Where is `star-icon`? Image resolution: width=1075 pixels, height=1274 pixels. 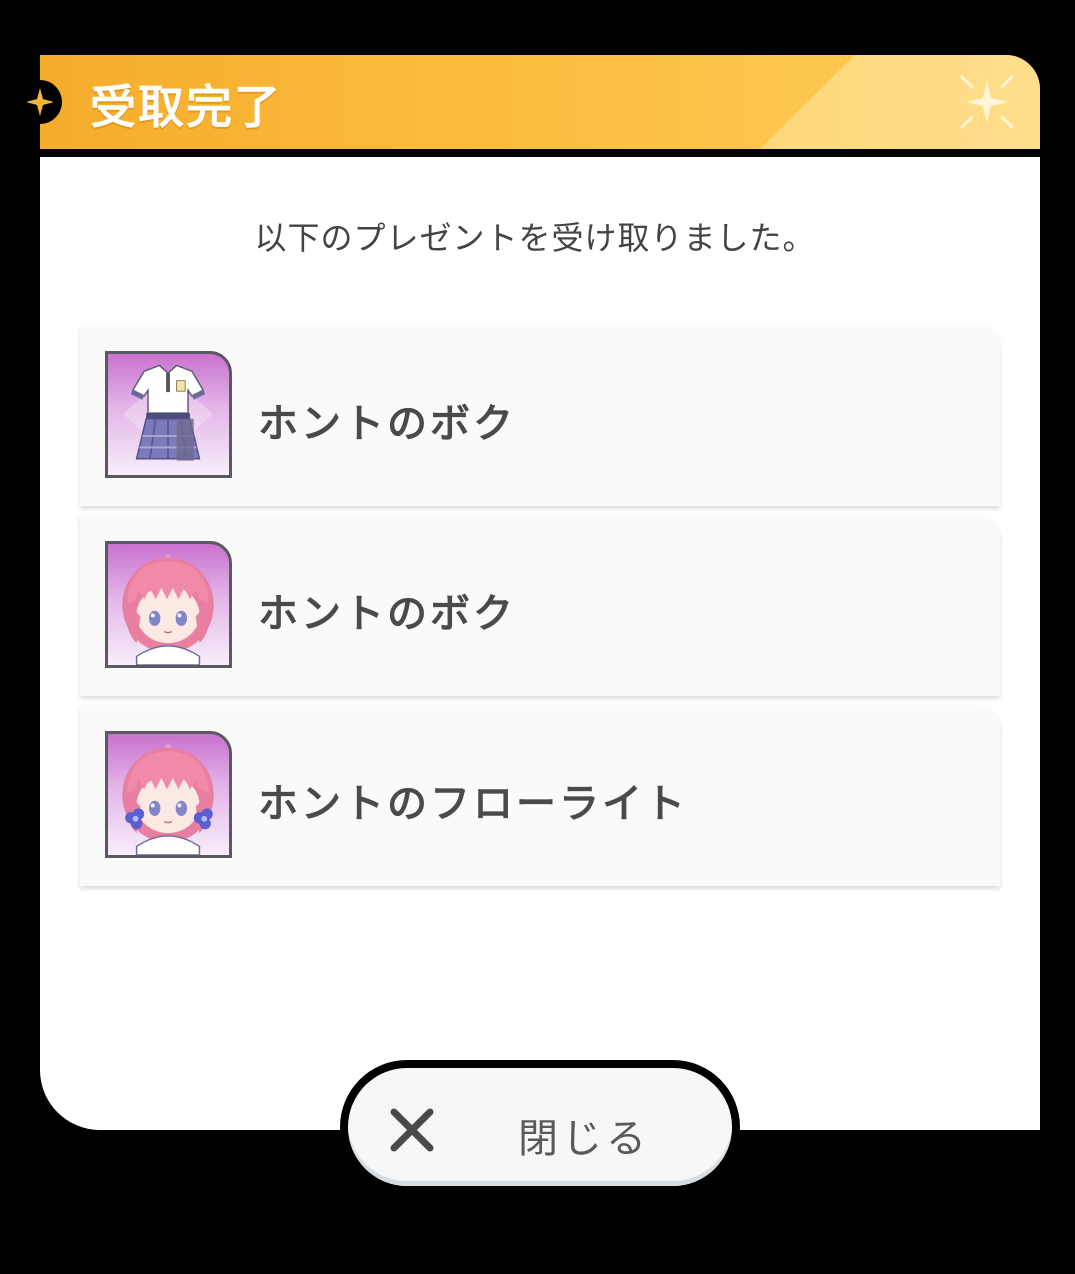 star-icon is located at coordinates (40, 102).